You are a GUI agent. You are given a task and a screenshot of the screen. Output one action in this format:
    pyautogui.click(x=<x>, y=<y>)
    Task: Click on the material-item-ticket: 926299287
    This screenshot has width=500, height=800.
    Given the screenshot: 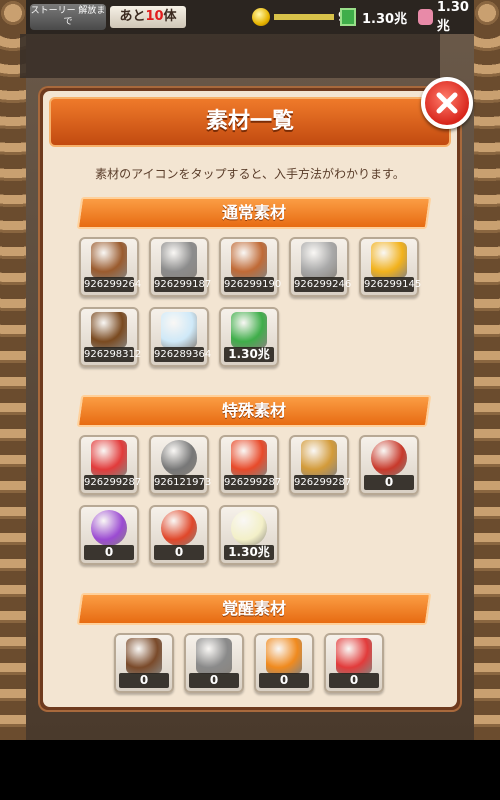 What is the action you would take?
    pyautogui.click(x=110, y=465)
    